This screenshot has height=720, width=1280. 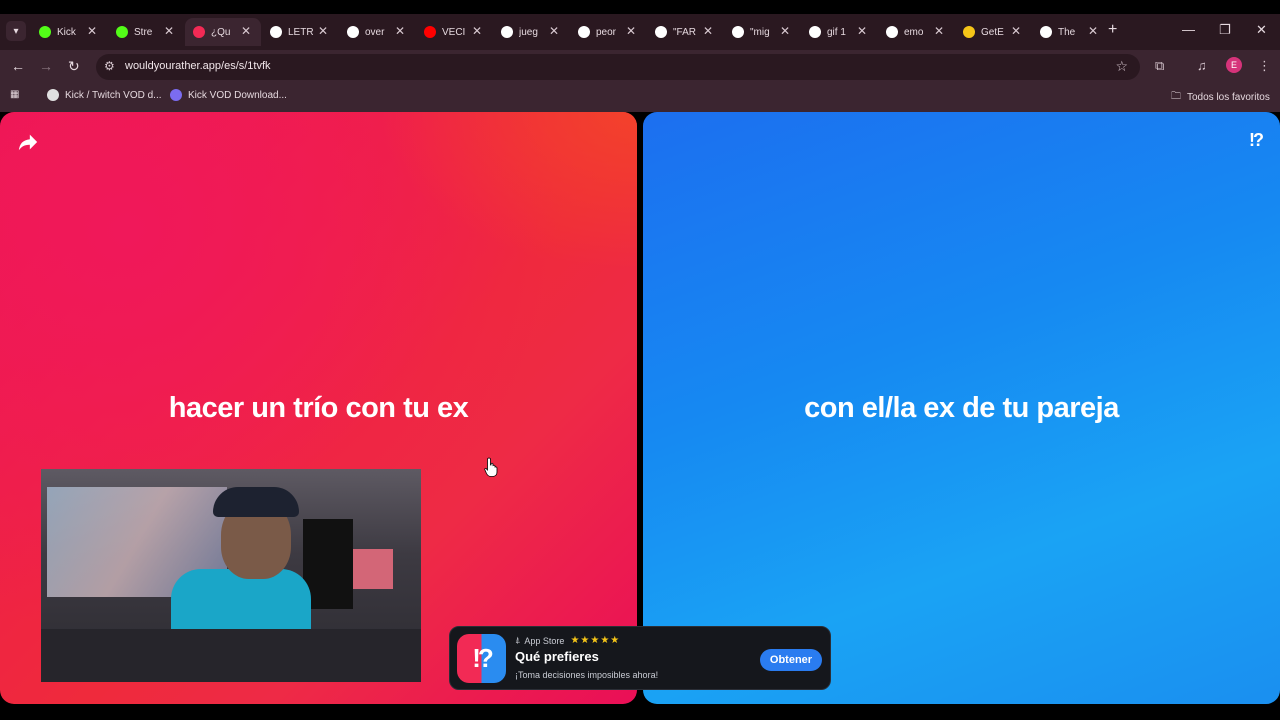 What do you see at coordinates (557, 656) in the screenshot?
I see `app-name: Qué prefieres` at bounding box center [557, 656].